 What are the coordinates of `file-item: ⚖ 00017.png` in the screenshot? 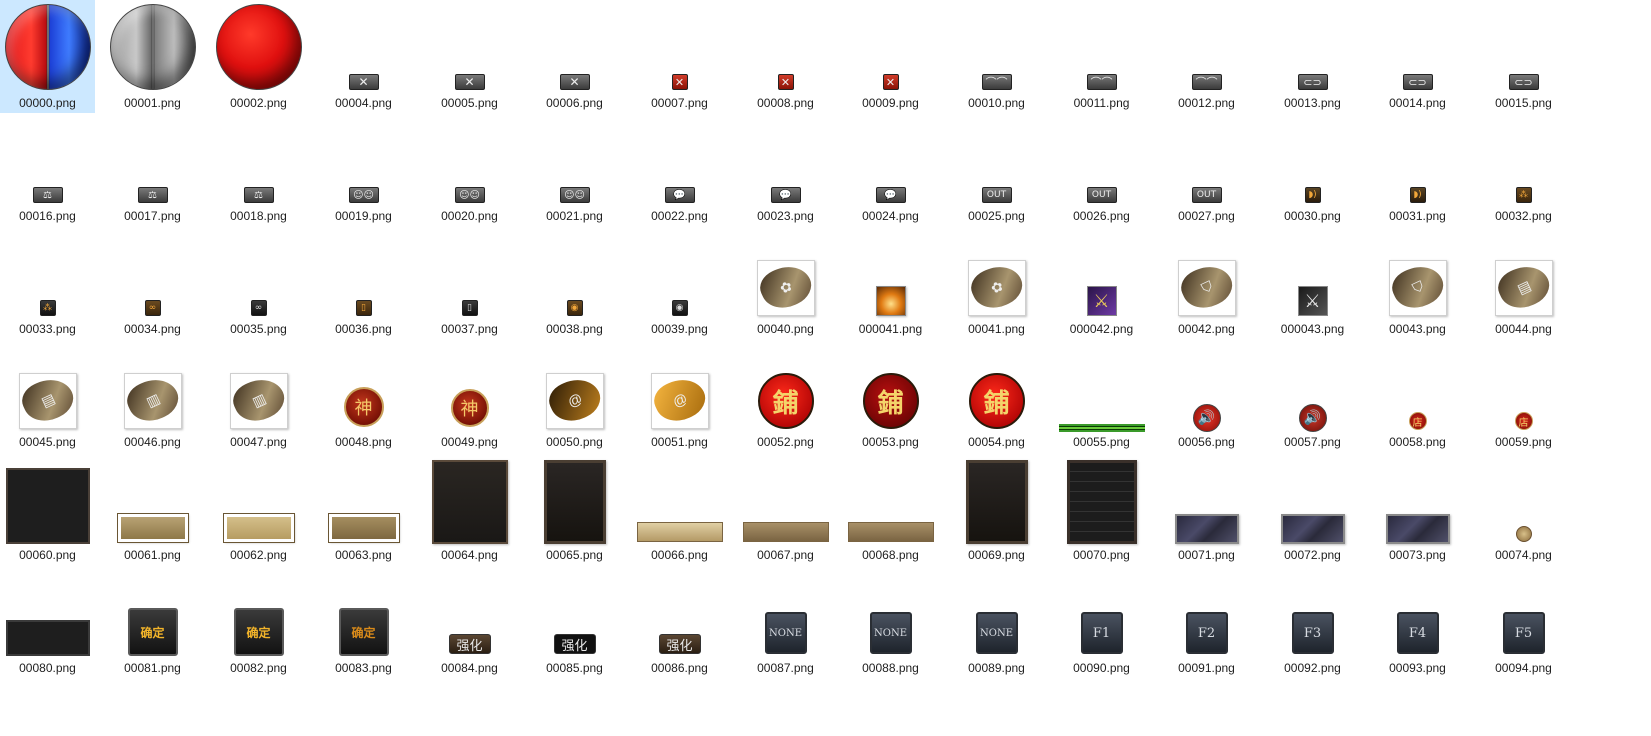 It's located at (152, 169).